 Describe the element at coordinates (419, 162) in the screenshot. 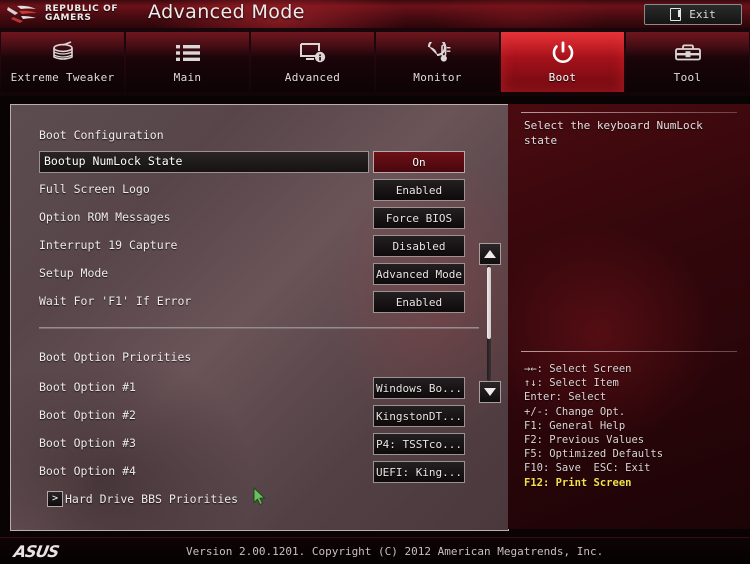

I see `setting-value-bootup-numlock-state: On` at that location.